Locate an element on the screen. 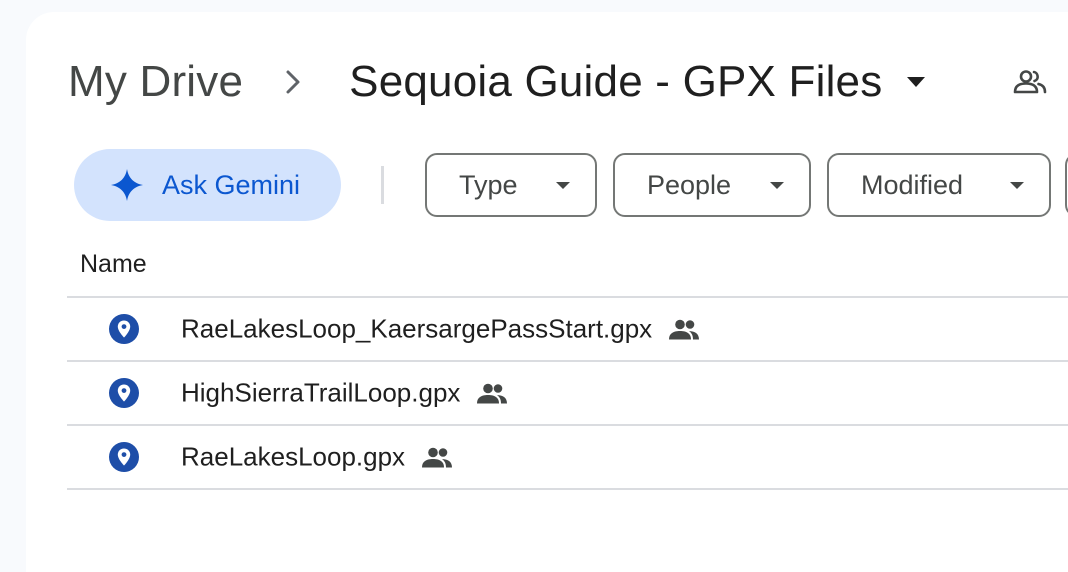 The width and height of the screenshot is (1068, 572). chevron-right-icon is located at coordinates (293, 82).